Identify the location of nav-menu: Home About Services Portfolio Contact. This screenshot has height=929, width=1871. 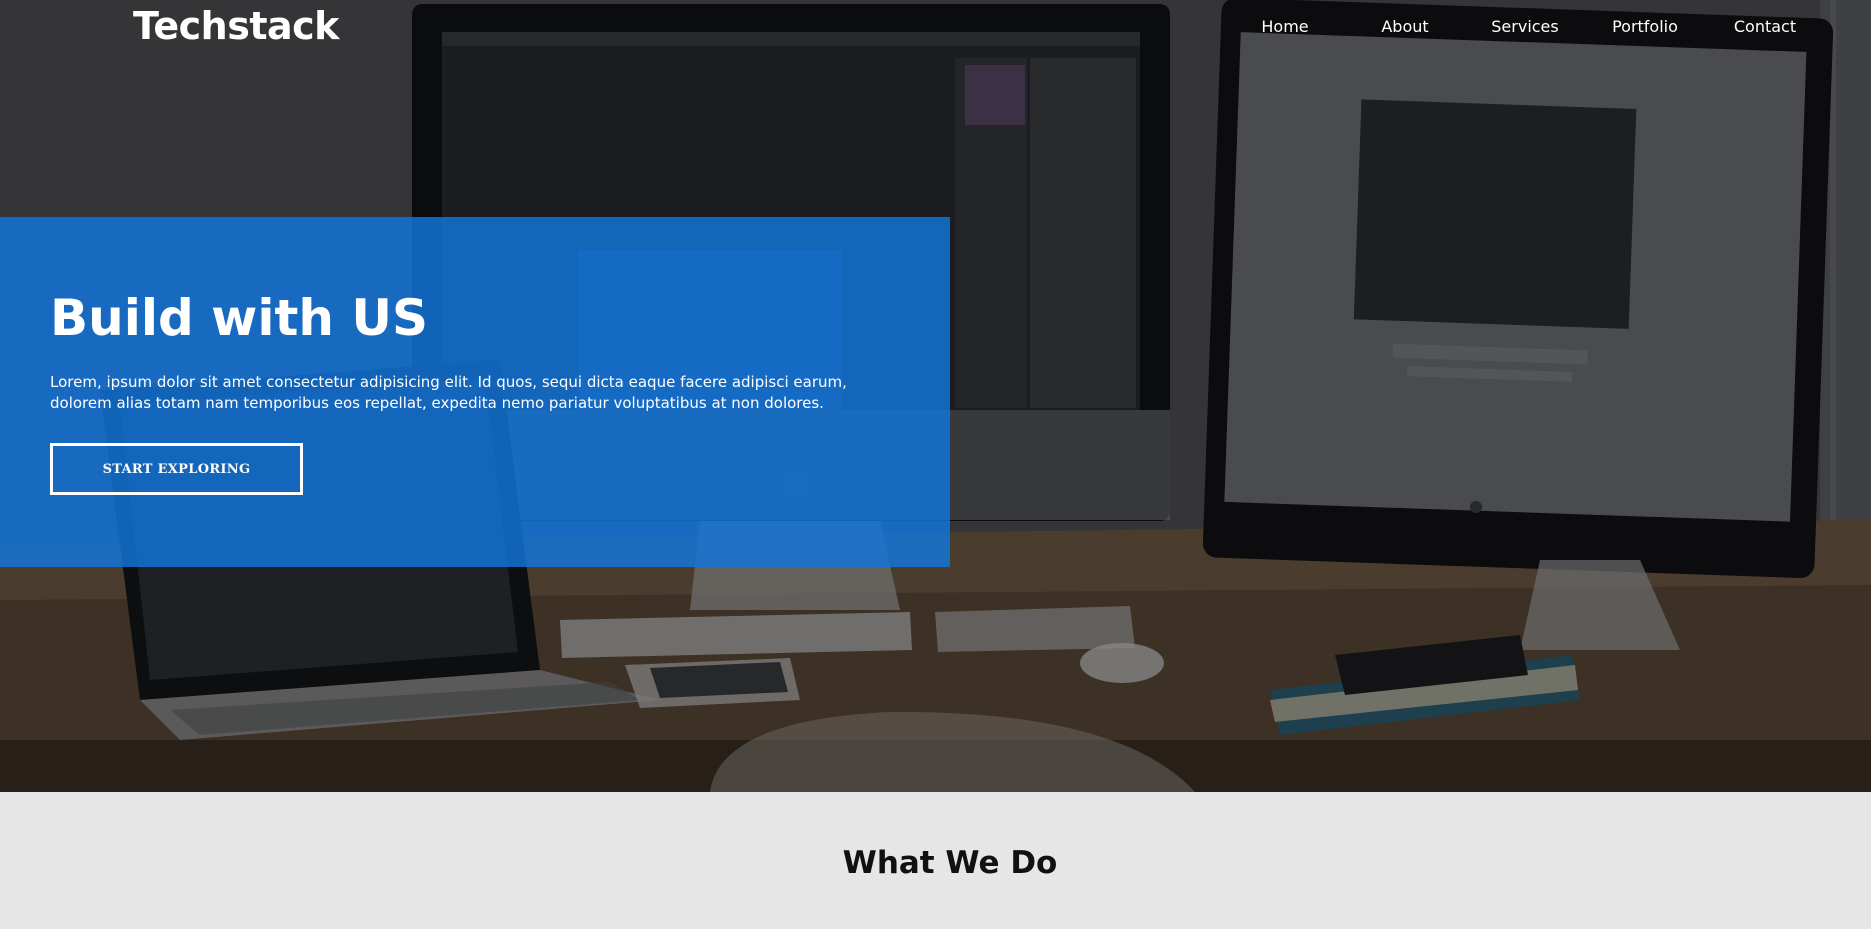
(1548, 18).